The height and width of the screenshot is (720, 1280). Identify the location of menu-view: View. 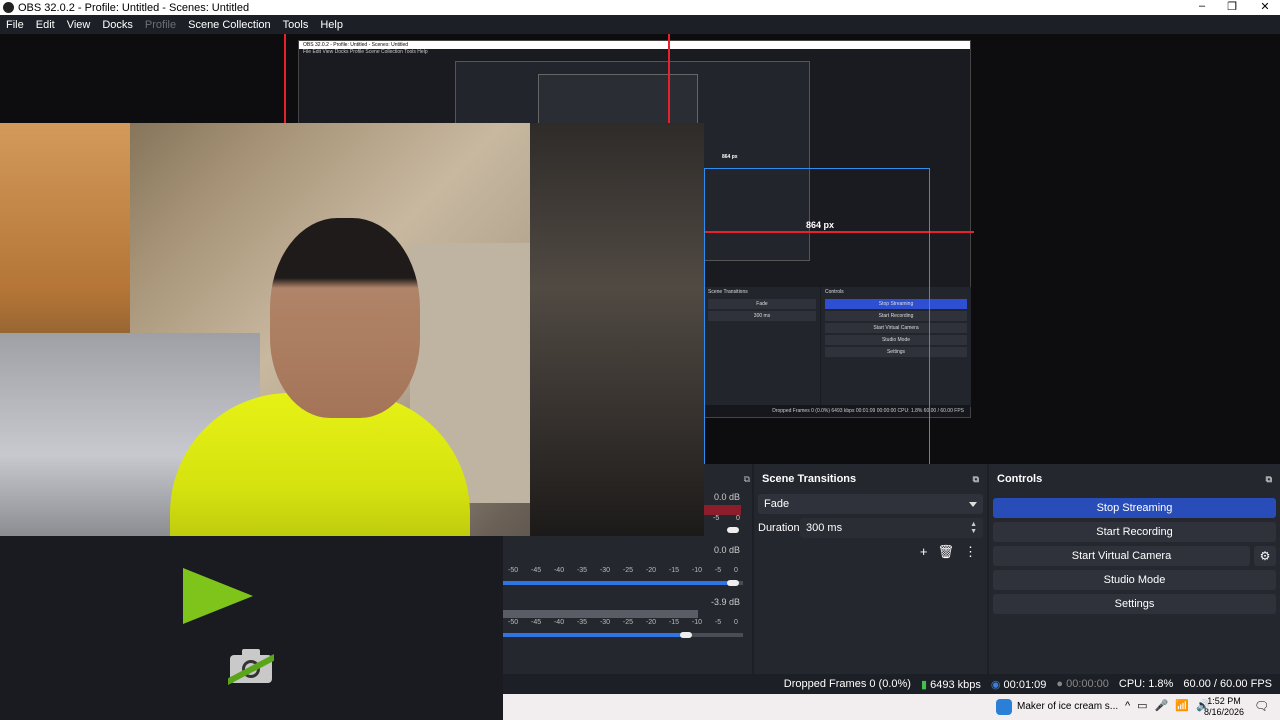
(79, 25).